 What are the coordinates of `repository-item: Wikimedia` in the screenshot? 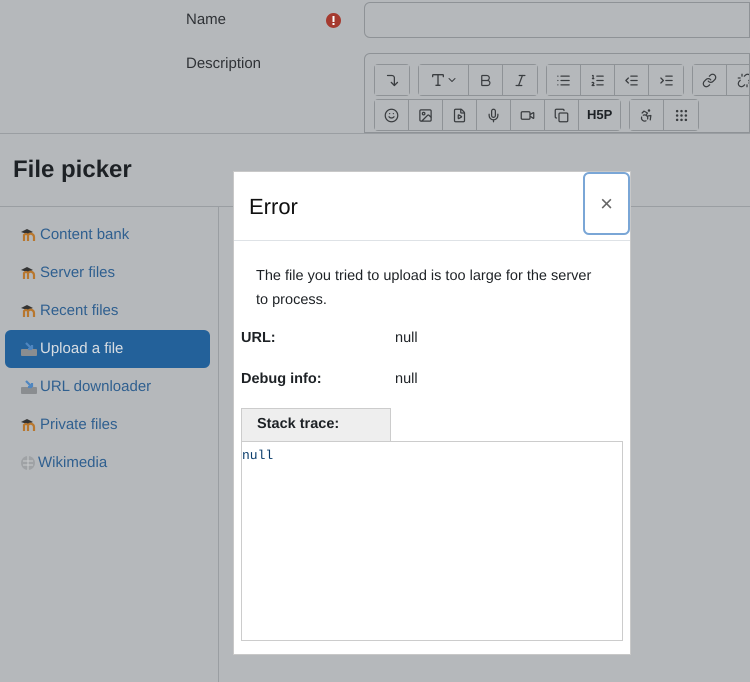 It's located at (107, 463).